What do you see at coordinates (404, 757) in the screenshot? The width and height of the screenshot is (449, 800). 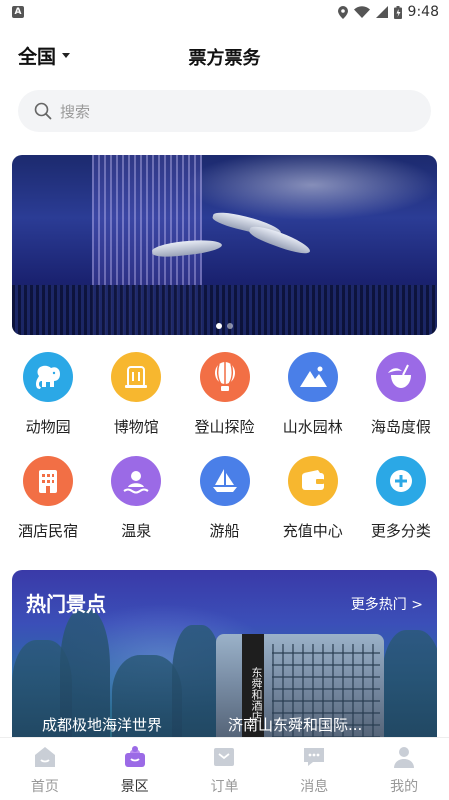 I see `profile-icon` at bounding box center [404, 757].